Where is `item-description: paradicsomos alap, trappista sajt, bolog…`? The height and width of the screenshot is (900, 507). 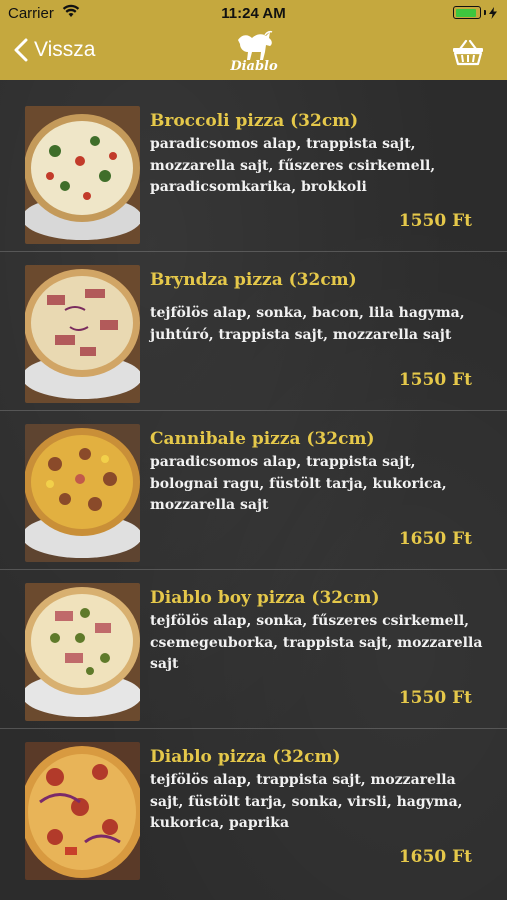
item-description: paradicsomos alap, trappista sajt, bolog… is located at coordinates (298, 483).